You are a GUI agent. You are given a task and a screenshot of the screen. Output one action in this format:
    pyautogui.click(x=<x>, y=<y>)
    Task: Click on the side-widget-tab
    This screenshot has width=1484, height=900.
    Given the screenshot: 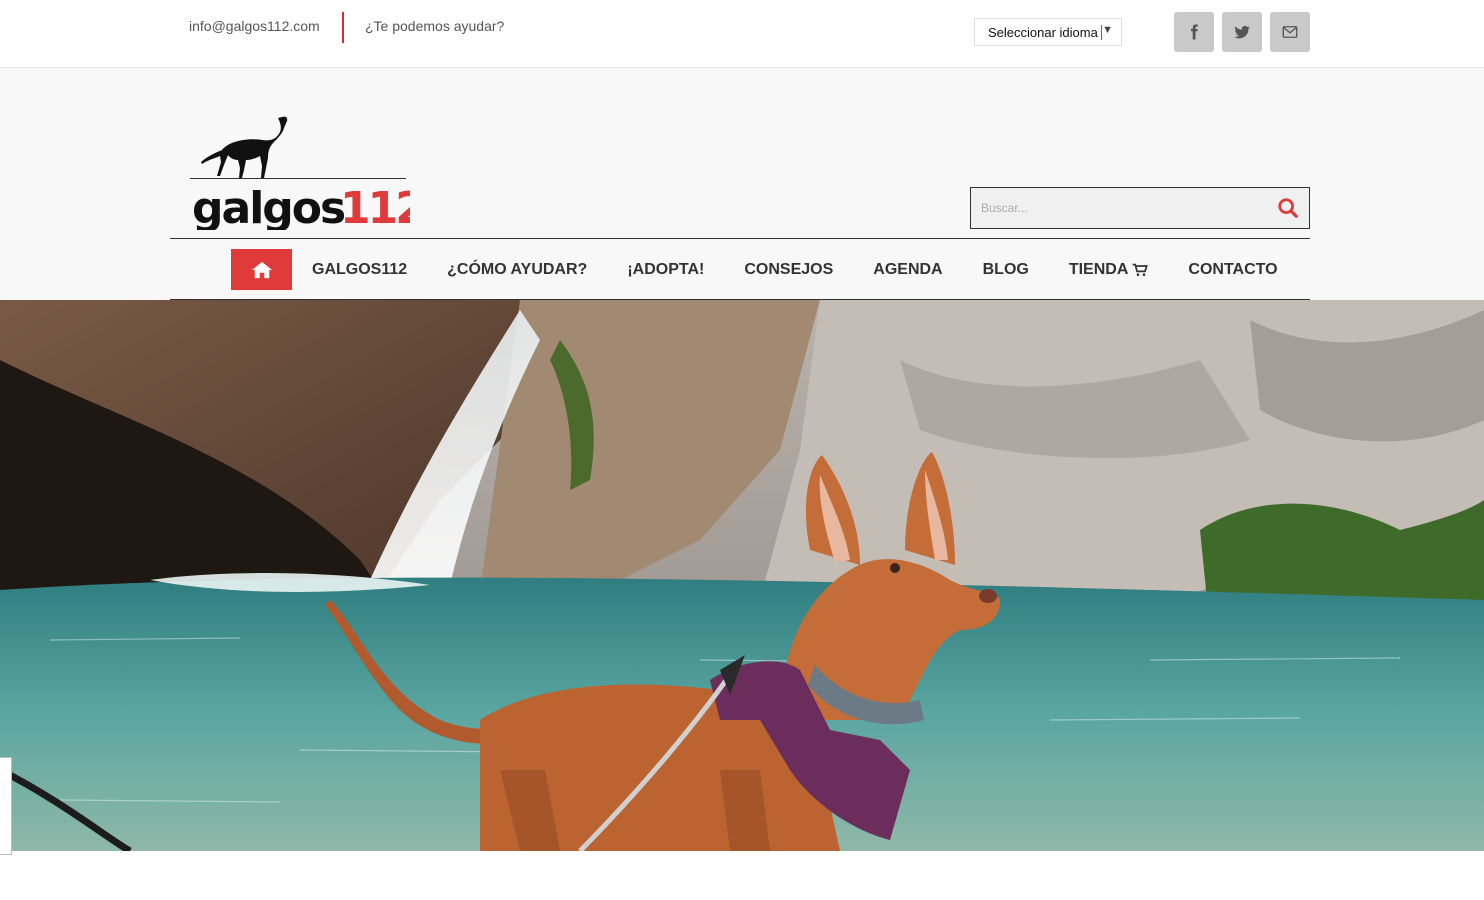 What is the action you would take?
    pyautogui.click(x=6, y=806)
    